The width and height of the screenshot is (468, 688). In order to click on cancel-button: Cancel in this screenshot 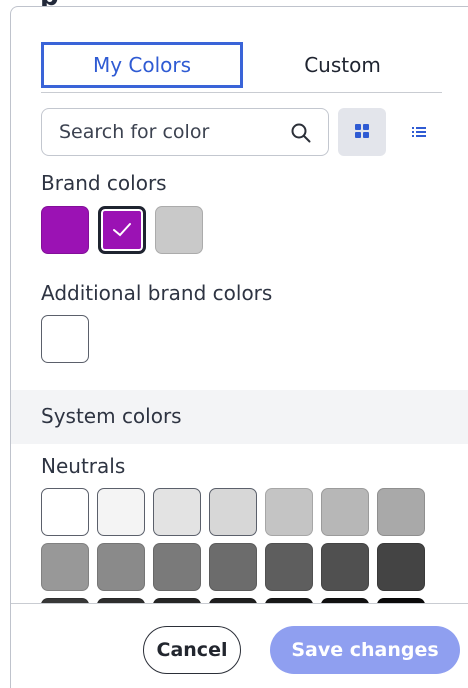, I will do `click(192, 650)`.